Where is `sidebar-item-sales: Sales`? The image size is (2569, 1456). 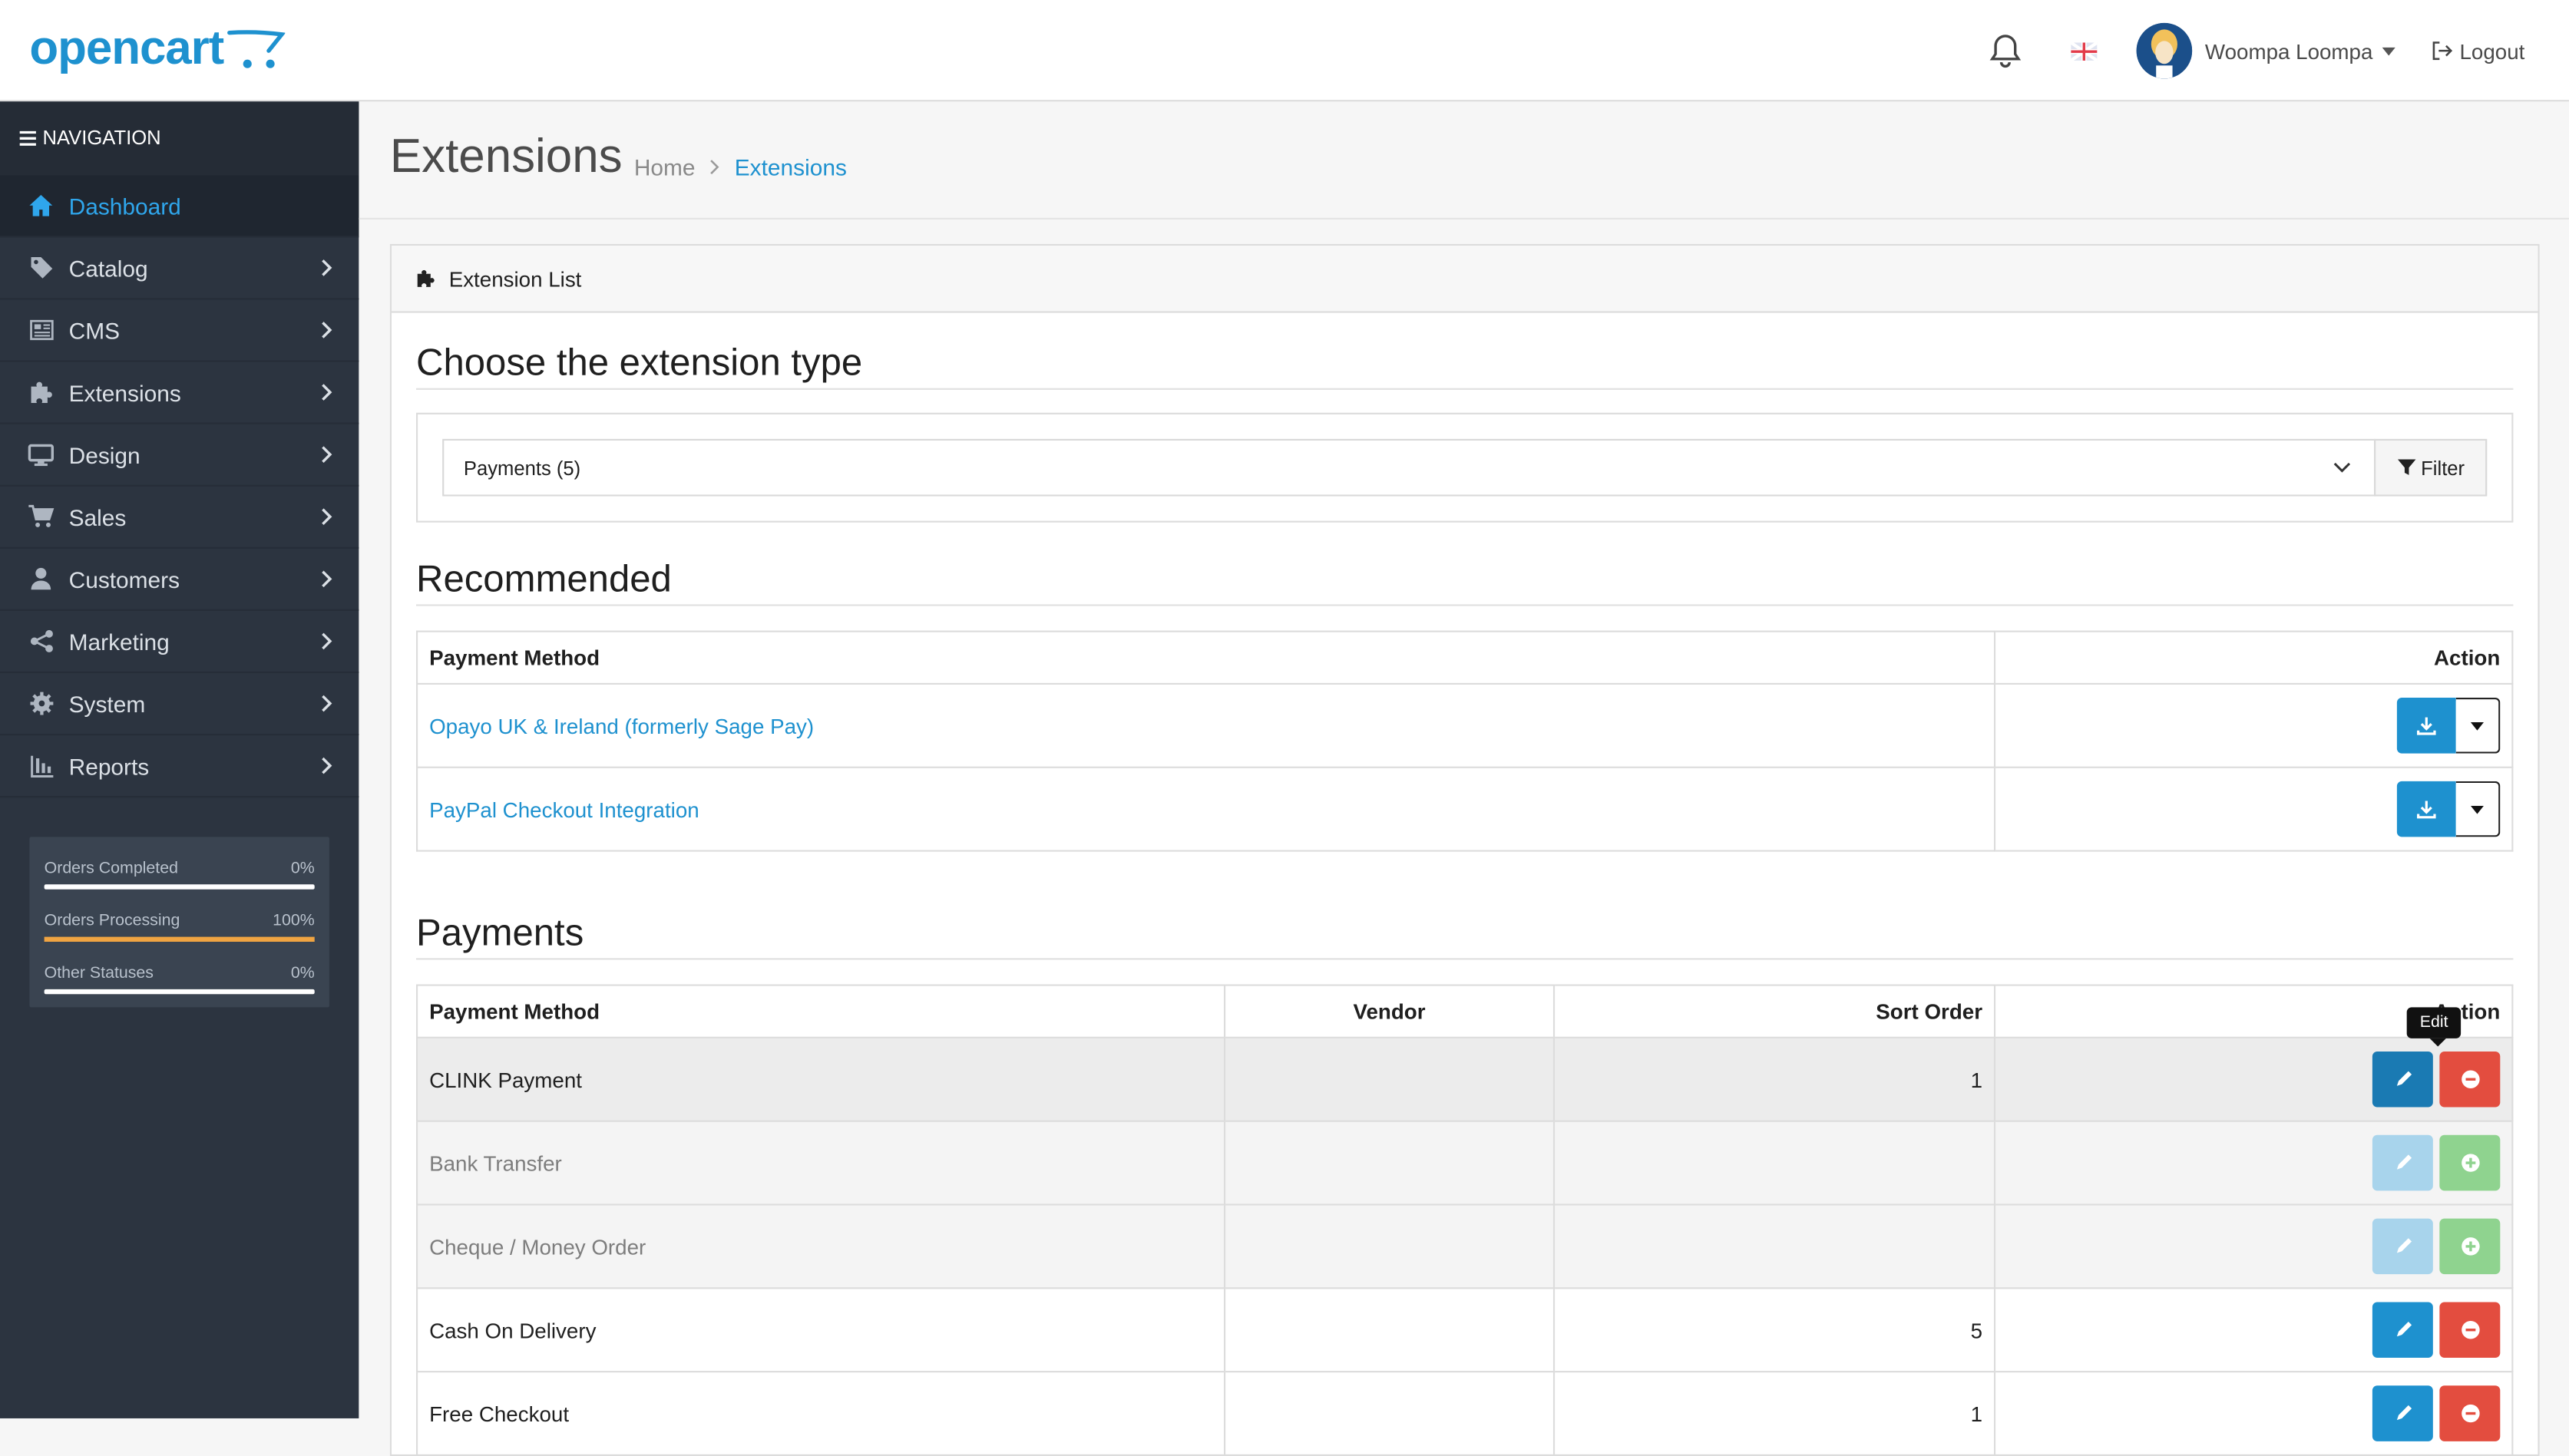 sidebar-item-sales: Sales is located at coordinates (179, 518).